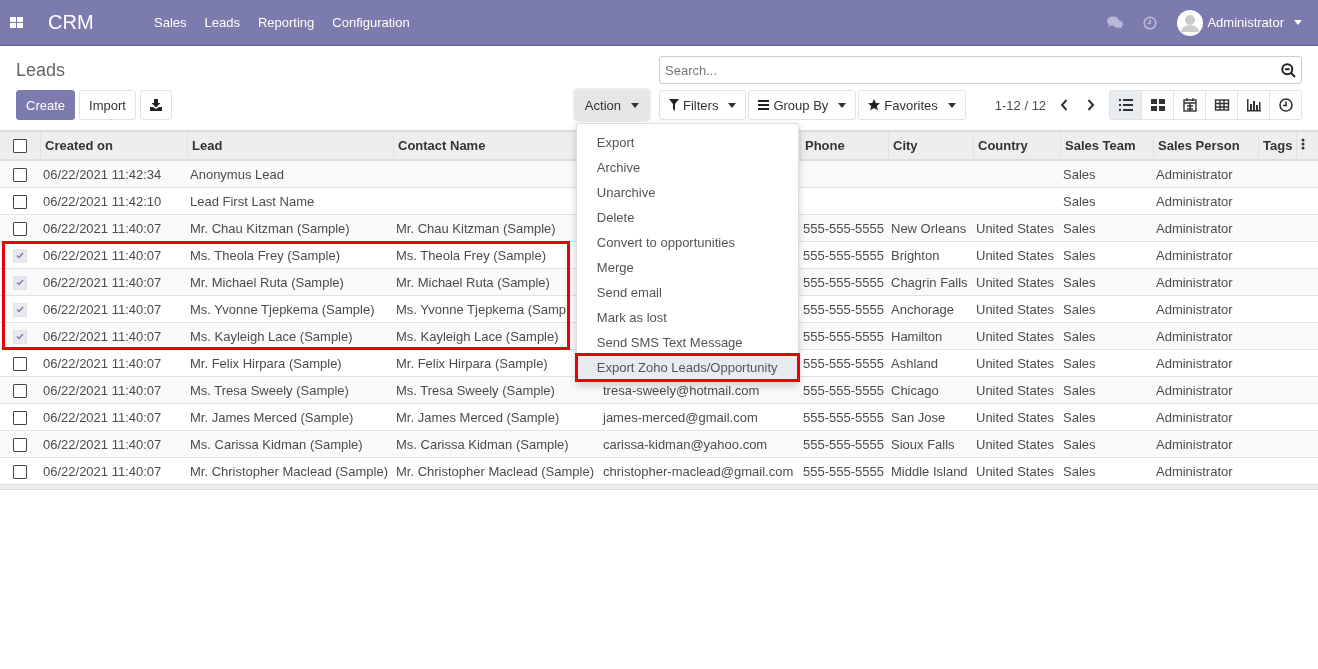  I want to click on action-button: Action, so click(611, 105).